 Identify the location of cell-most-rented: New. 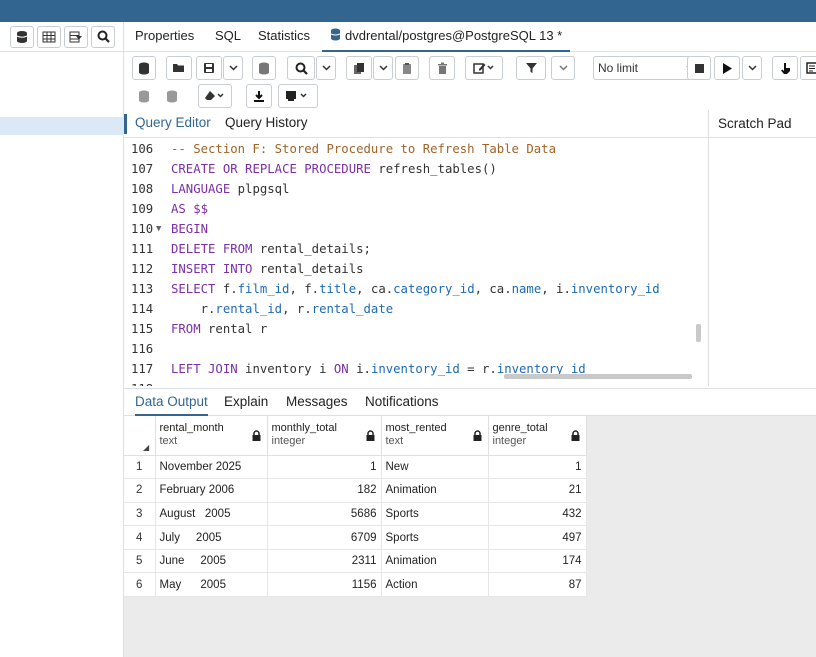
(435, 467).